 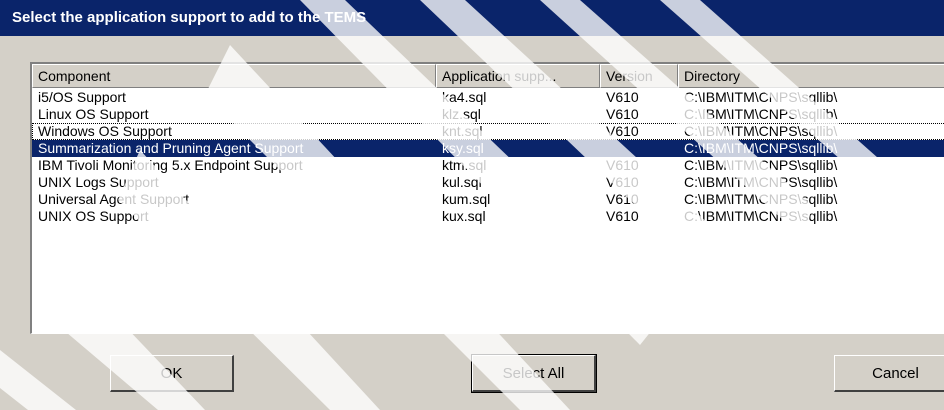 What do you see at coordinates (534, 373) in the screenshot?
I see `select-all-button: Select All` at bounding box center [534, 373].